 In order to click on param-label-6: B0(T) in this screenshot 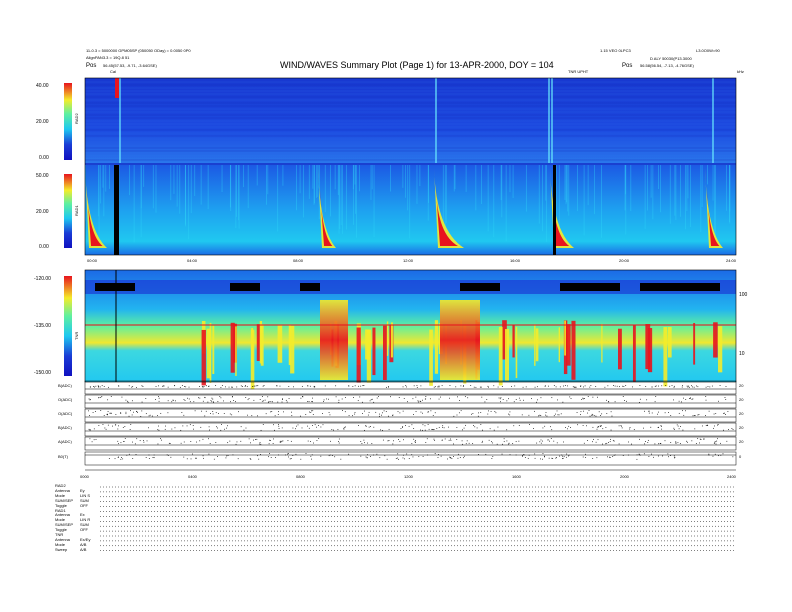, I will do `click(63, 456)`.